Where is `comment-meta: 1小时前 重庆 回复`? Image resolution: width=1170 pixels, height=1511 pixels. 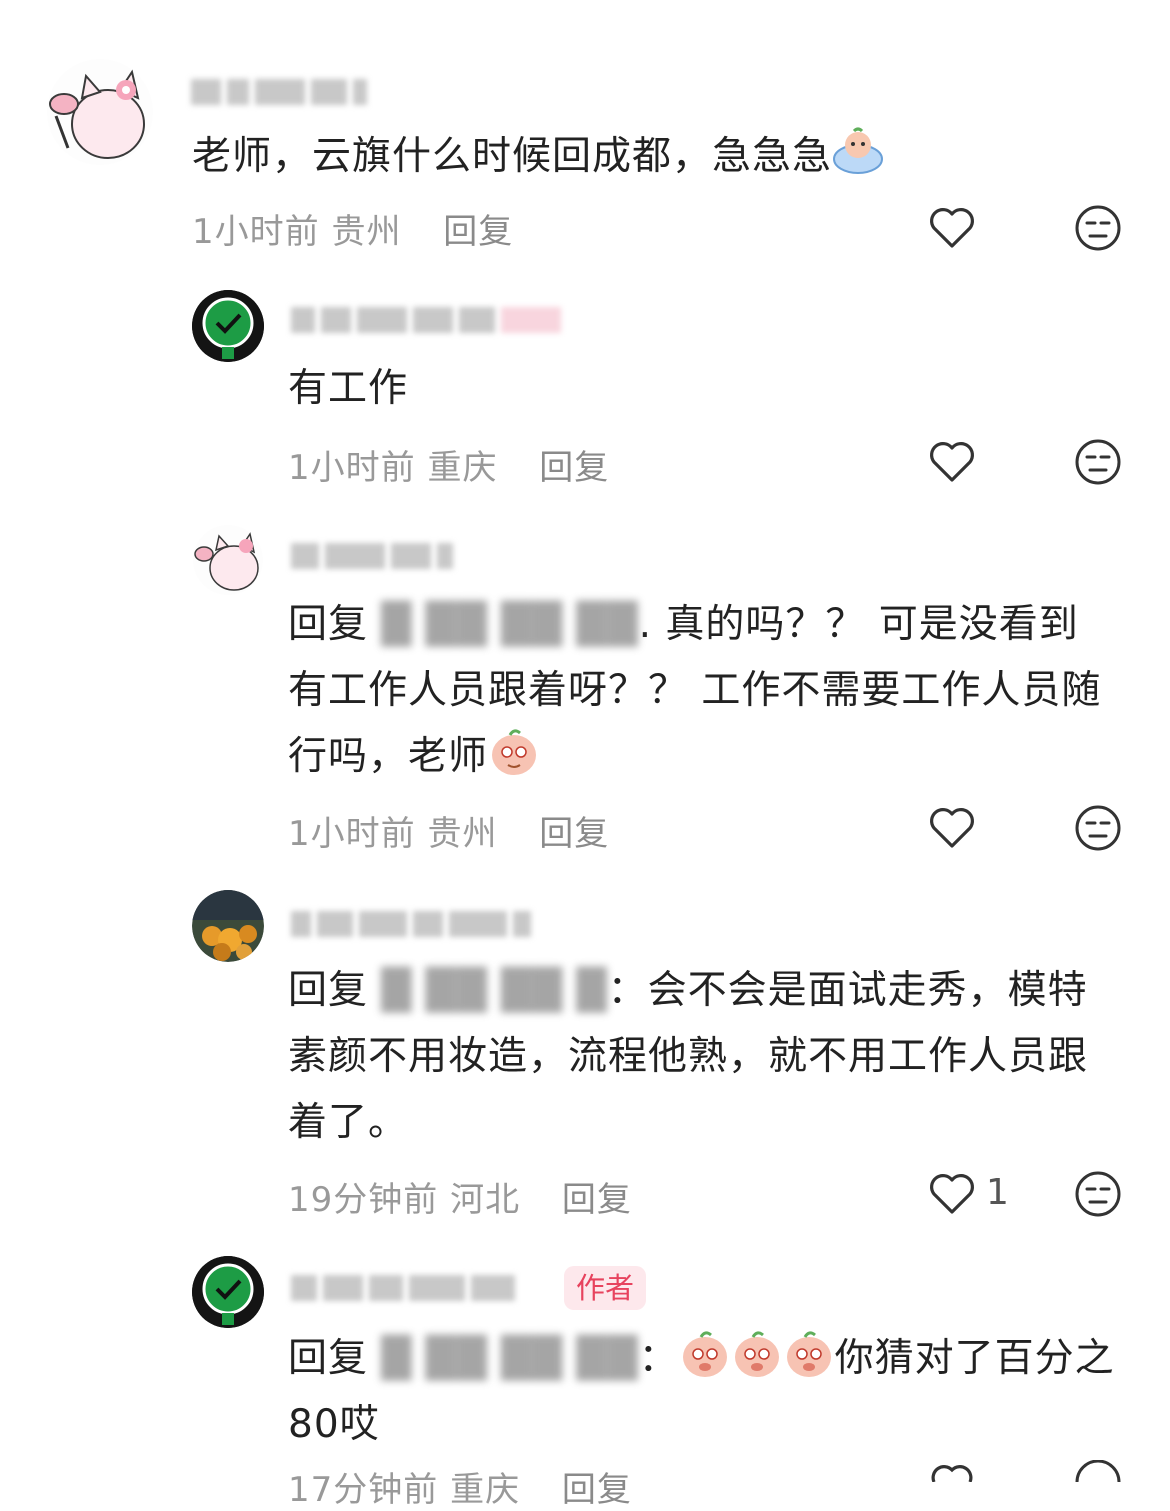 comment-meta: 1小时前 重庆 回复 is located at coordinates (448, 464).